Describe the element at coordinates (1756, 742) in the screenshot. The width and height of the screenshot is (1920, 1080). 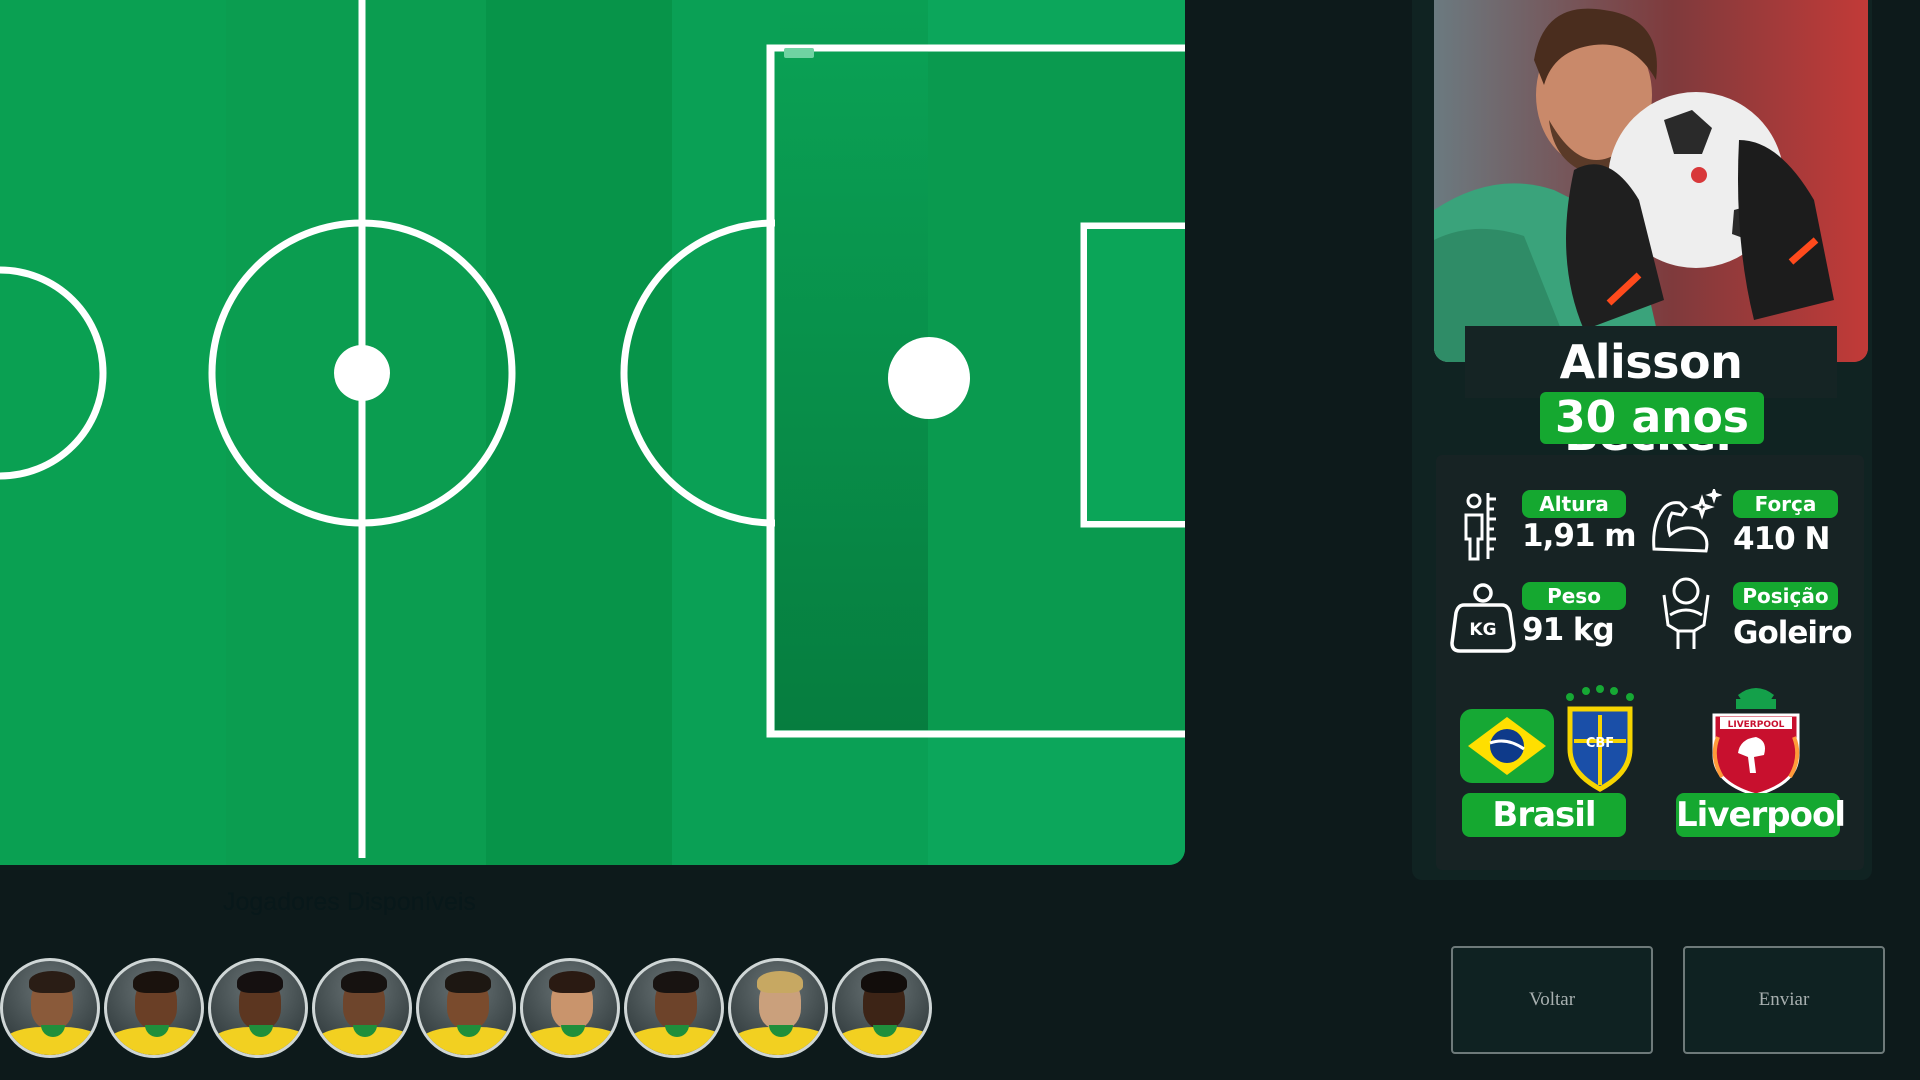
I see `liverpool-crest-icon: LIVERPOOL` at that location.